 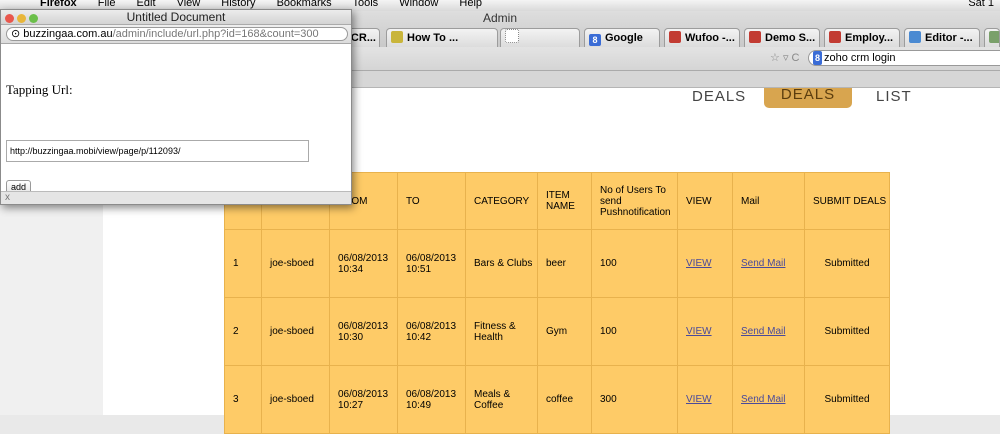 What do you see at coordinates (501, 201) in the screenshot?
I see `col-category: CATEGORY` at bounding box center [501, 201].